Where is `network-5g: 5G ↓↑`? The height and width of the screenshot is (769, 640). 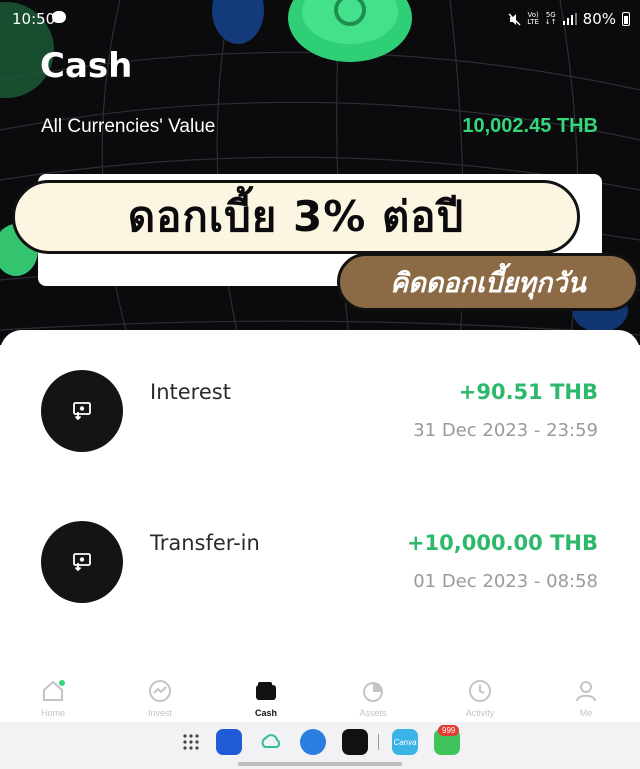 network-5g: 5G ↓↑ is located at coordinates (550, 18).